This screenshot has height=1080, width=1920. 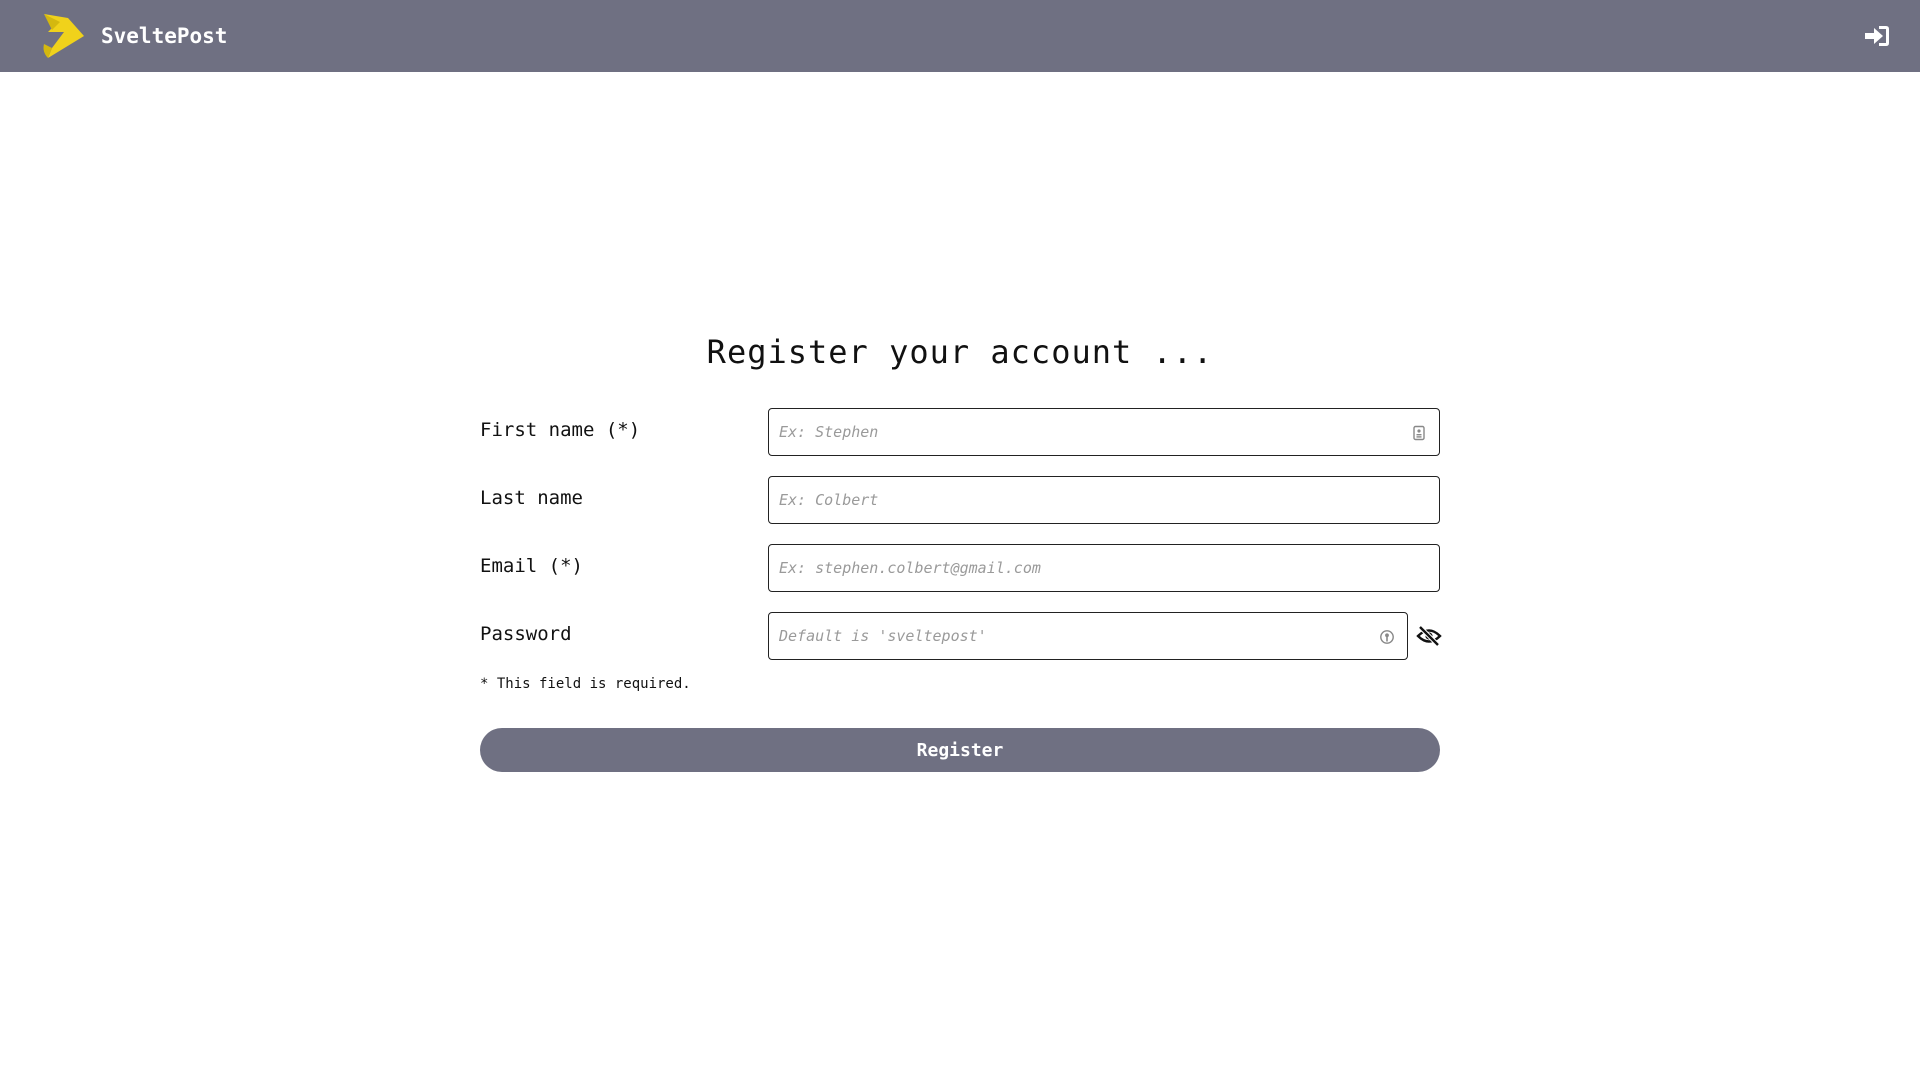 What do you see at coordinates (1419, 433) in the screenshot?
I see `contact-card-icon` at bounding box center [1419, 433].